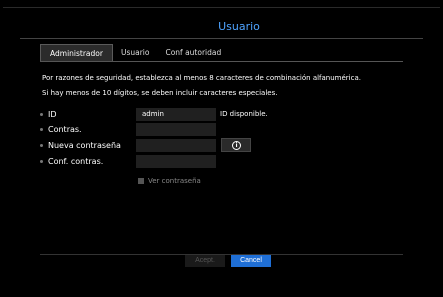 Image resolution: width=443 pixels, height=297 pixels. Describe the element at coordinates (221, 61) in the screenshot. I see `tab-divider` at that location.